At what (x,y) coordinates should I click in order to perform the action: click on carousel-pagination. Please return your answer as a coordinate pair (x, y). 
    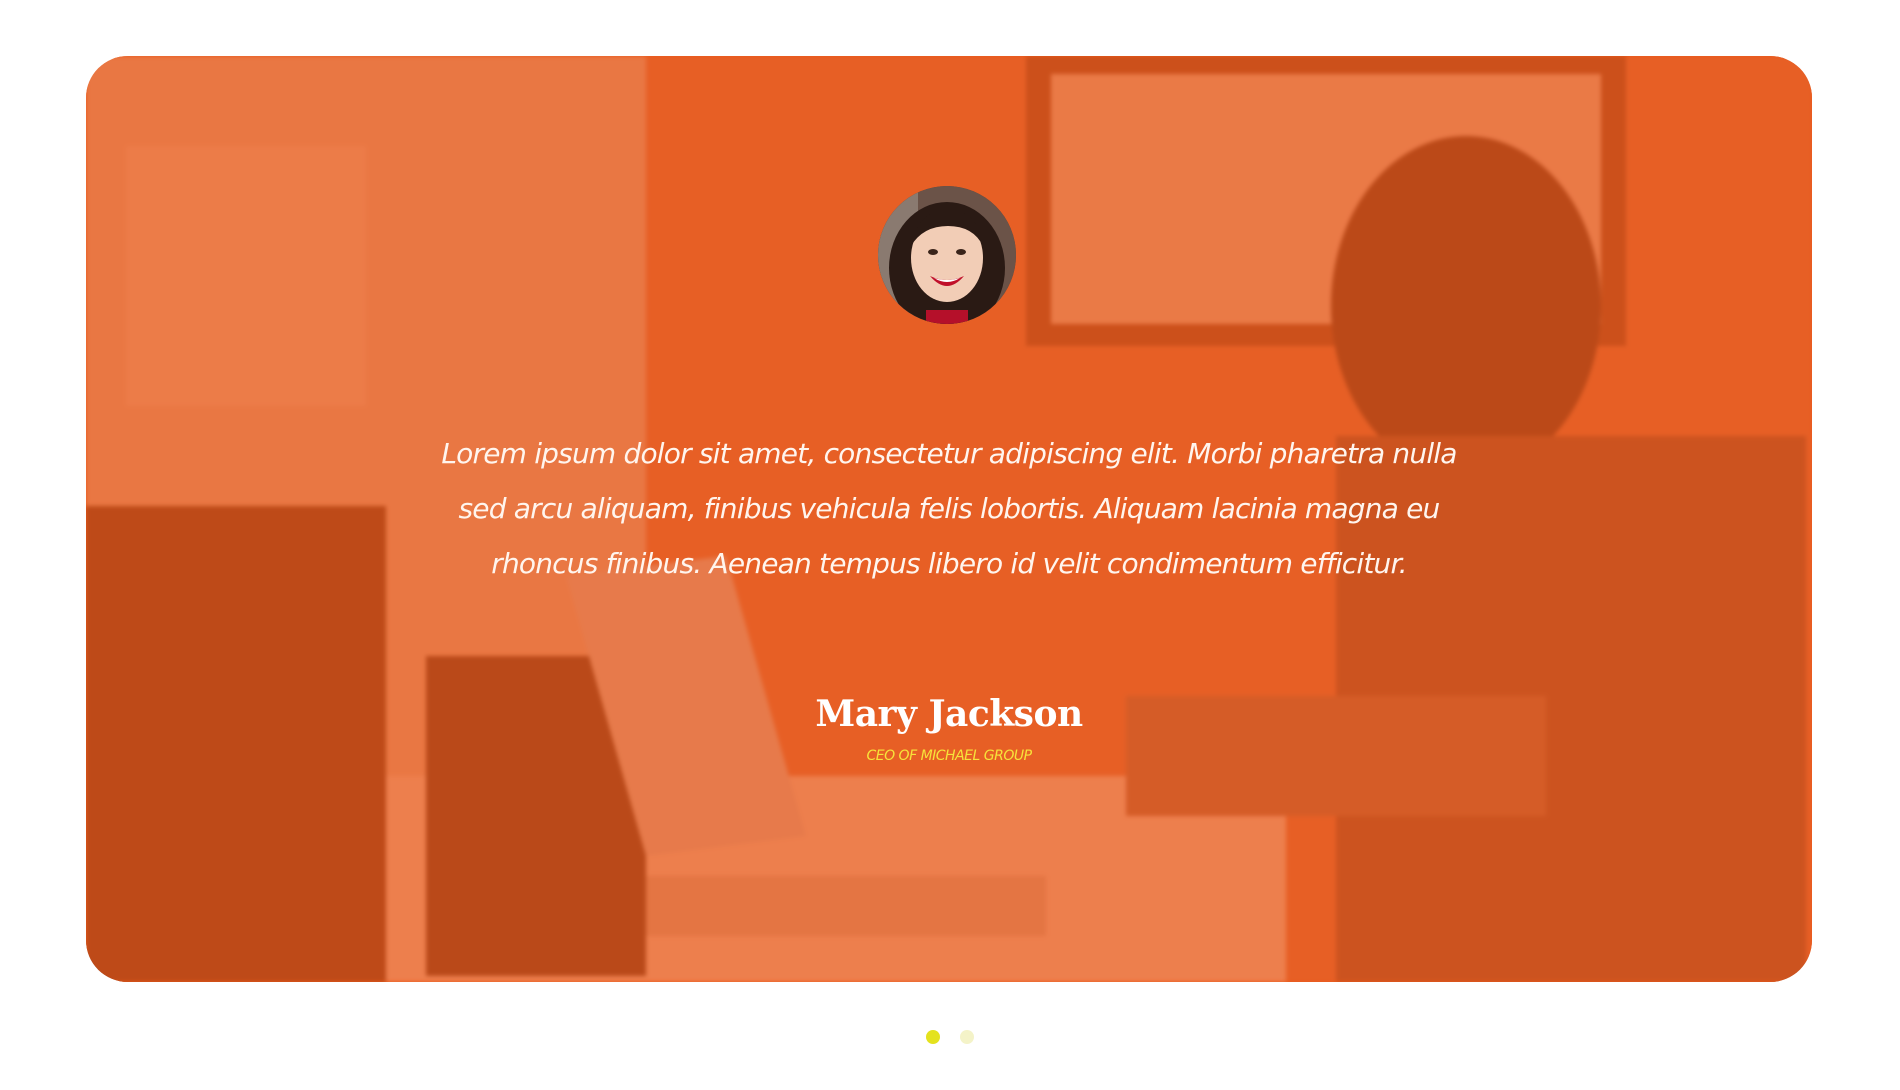
    Looking at the image, I should click on (950, 1037).